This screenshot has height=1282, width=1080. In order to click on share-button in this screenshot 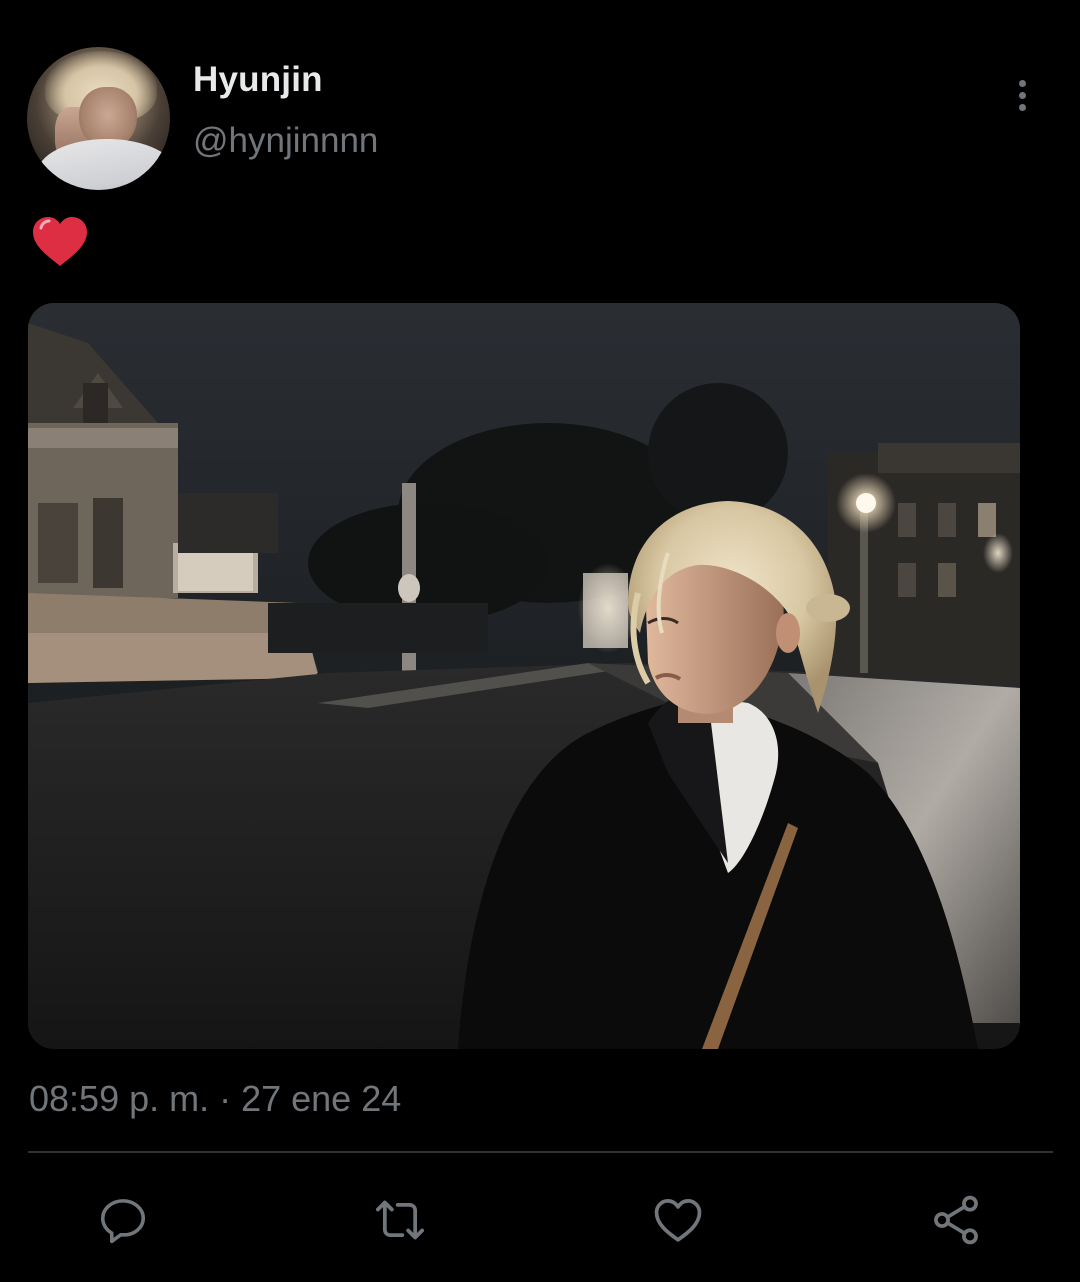, I will do `click(956, 1220)`.